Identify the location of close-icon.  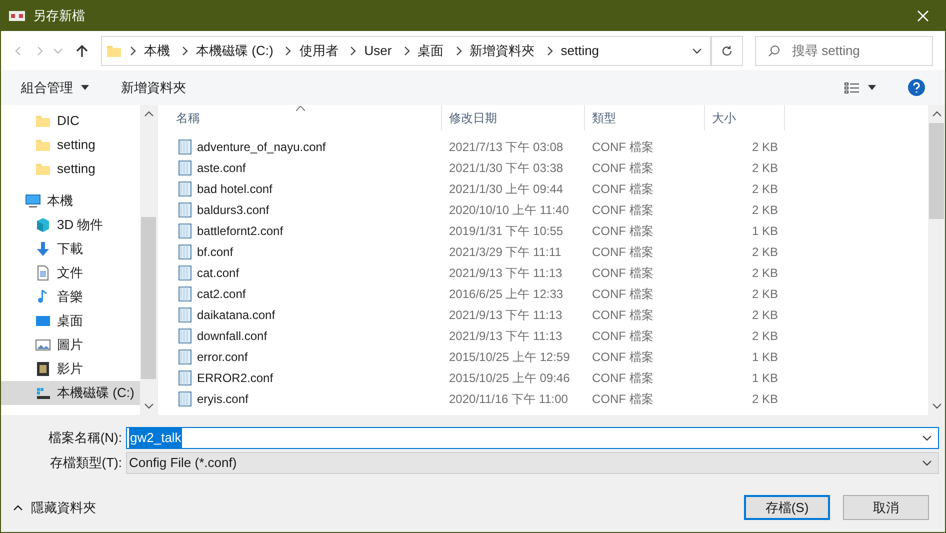
(923, 16).